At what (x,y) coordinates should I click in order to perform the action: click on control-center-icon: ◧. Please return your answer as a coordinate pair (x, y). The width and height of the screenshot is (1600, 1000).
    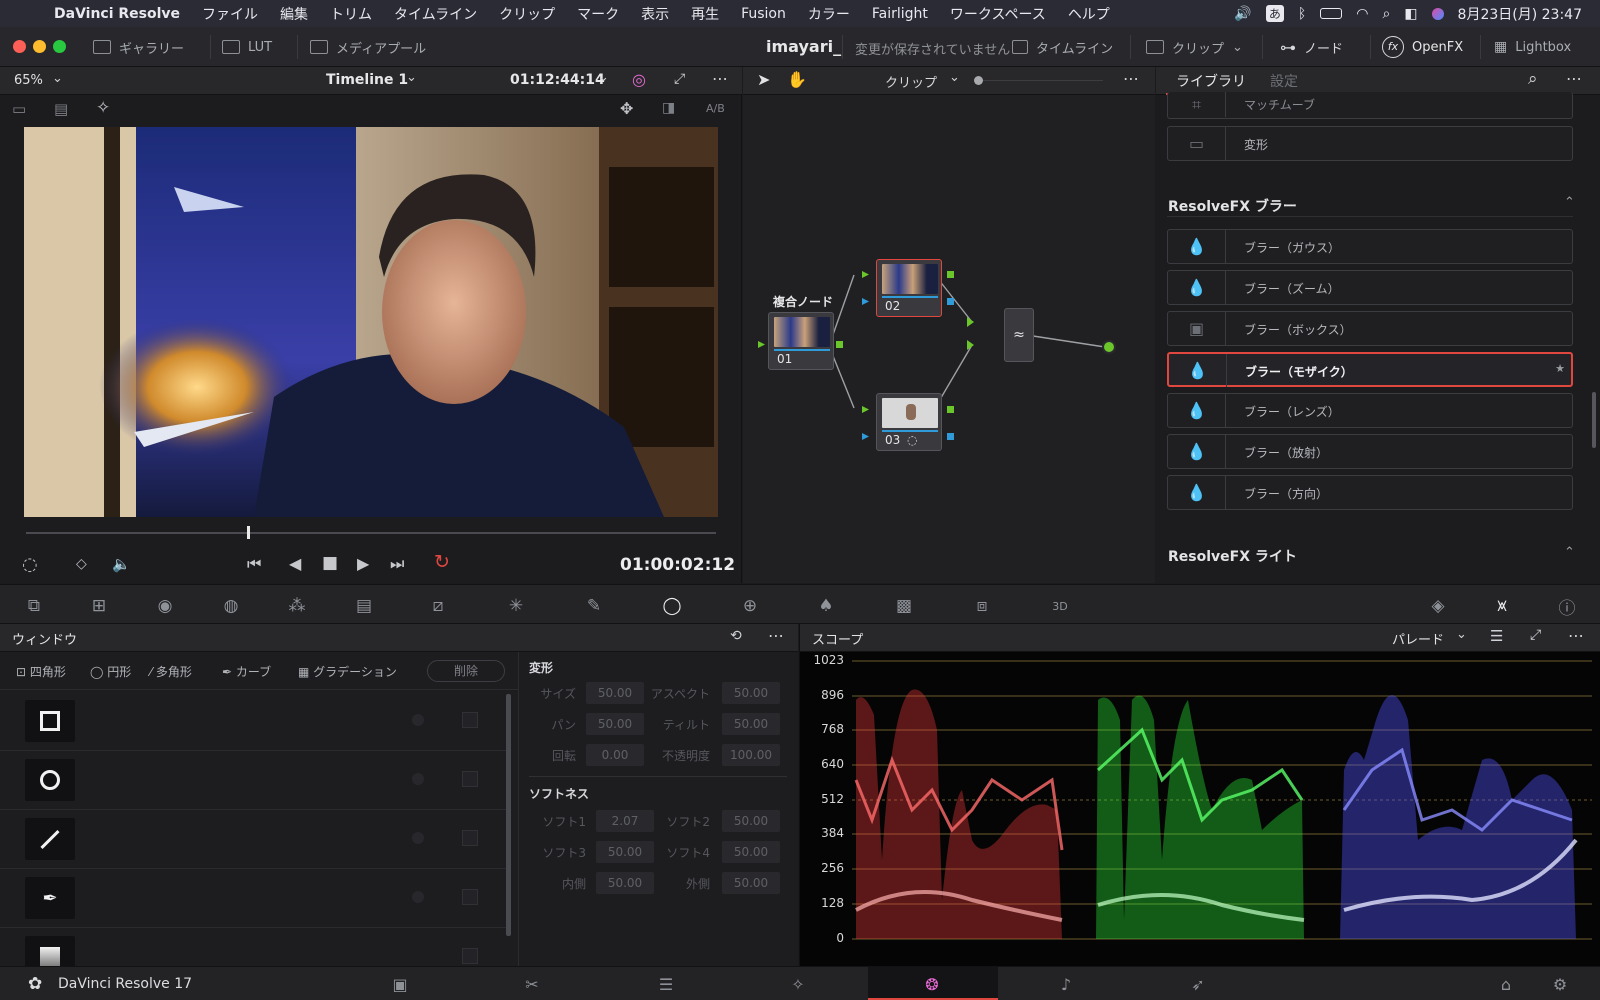
    Looking at the image, I should click on (1410, 14).